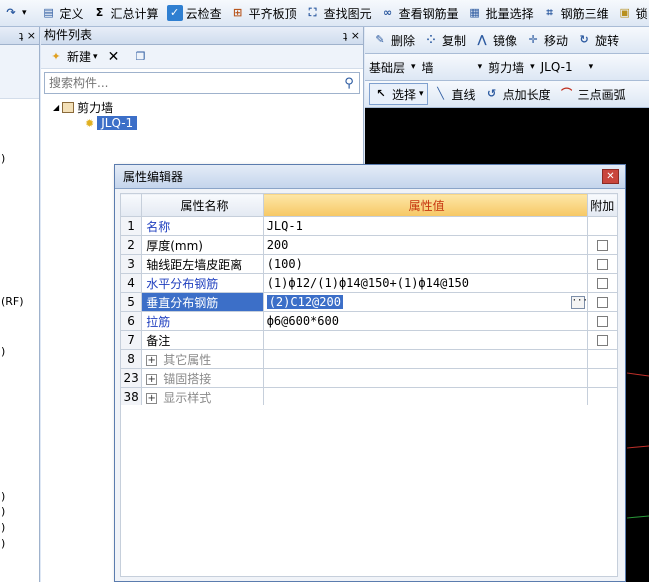 The height and width of the screenshot is (582, 649). What do you see at coordinates (131, 226) in the screenshot?
I see `row-number: 1` at bounding box center [131, 226].